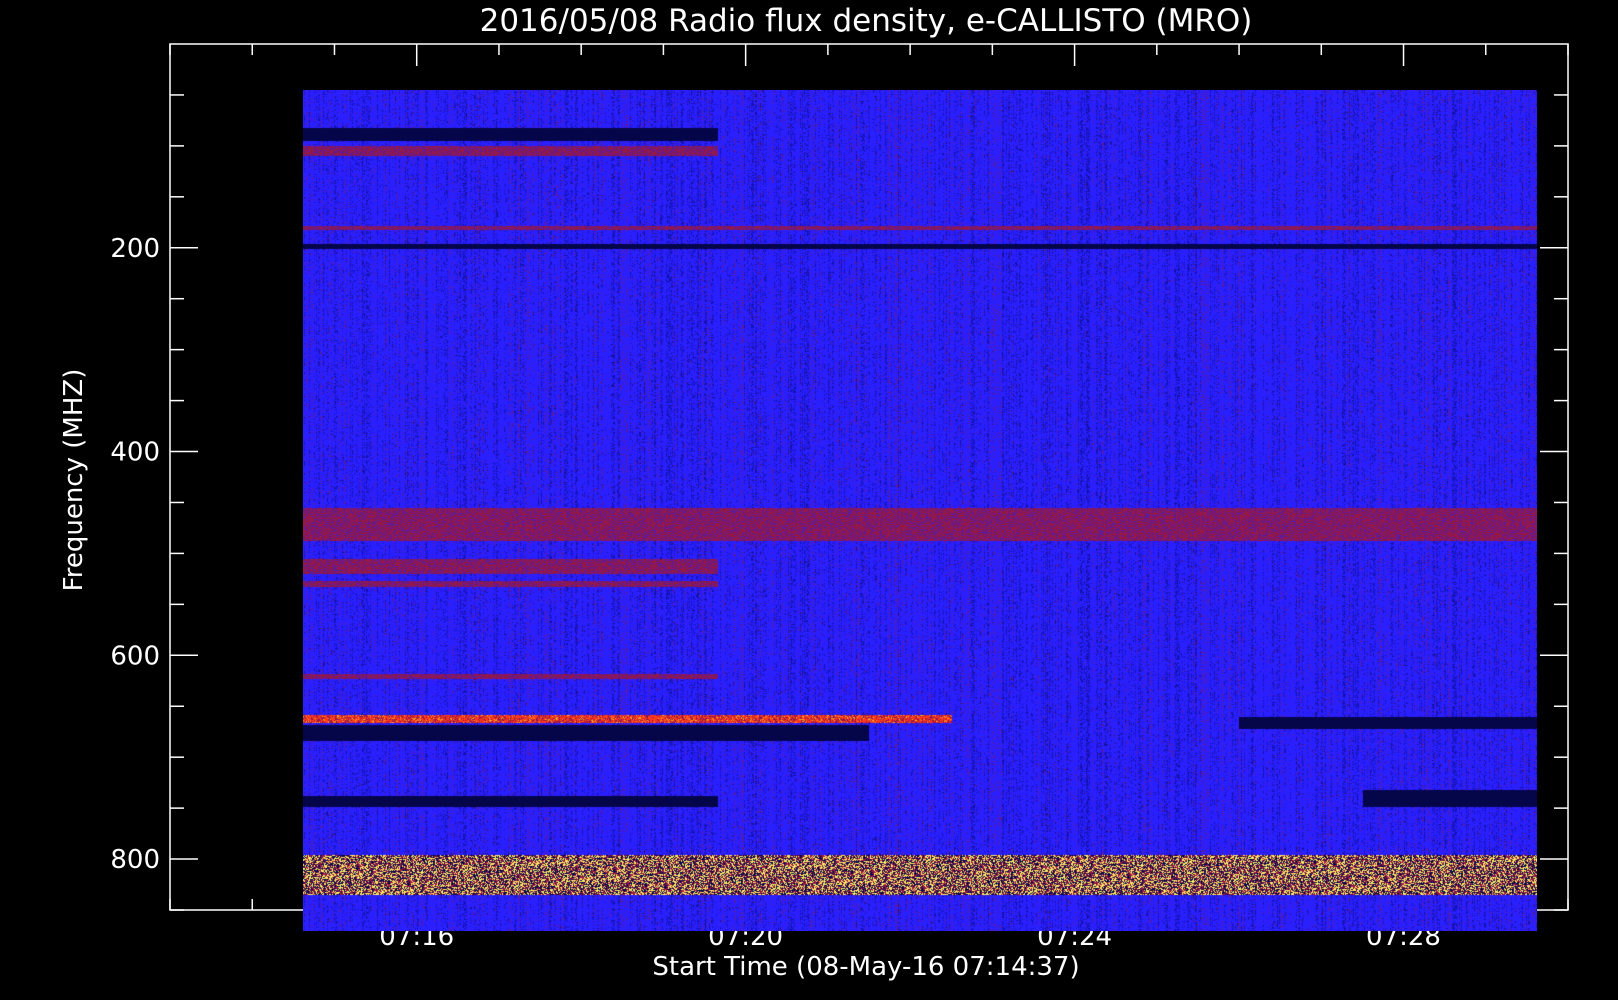 This screenshot has height=1000, width=1618. Describe the element at coordinates (135, 249) in the screenshot. I see `y-tick-label: 200` at that location.